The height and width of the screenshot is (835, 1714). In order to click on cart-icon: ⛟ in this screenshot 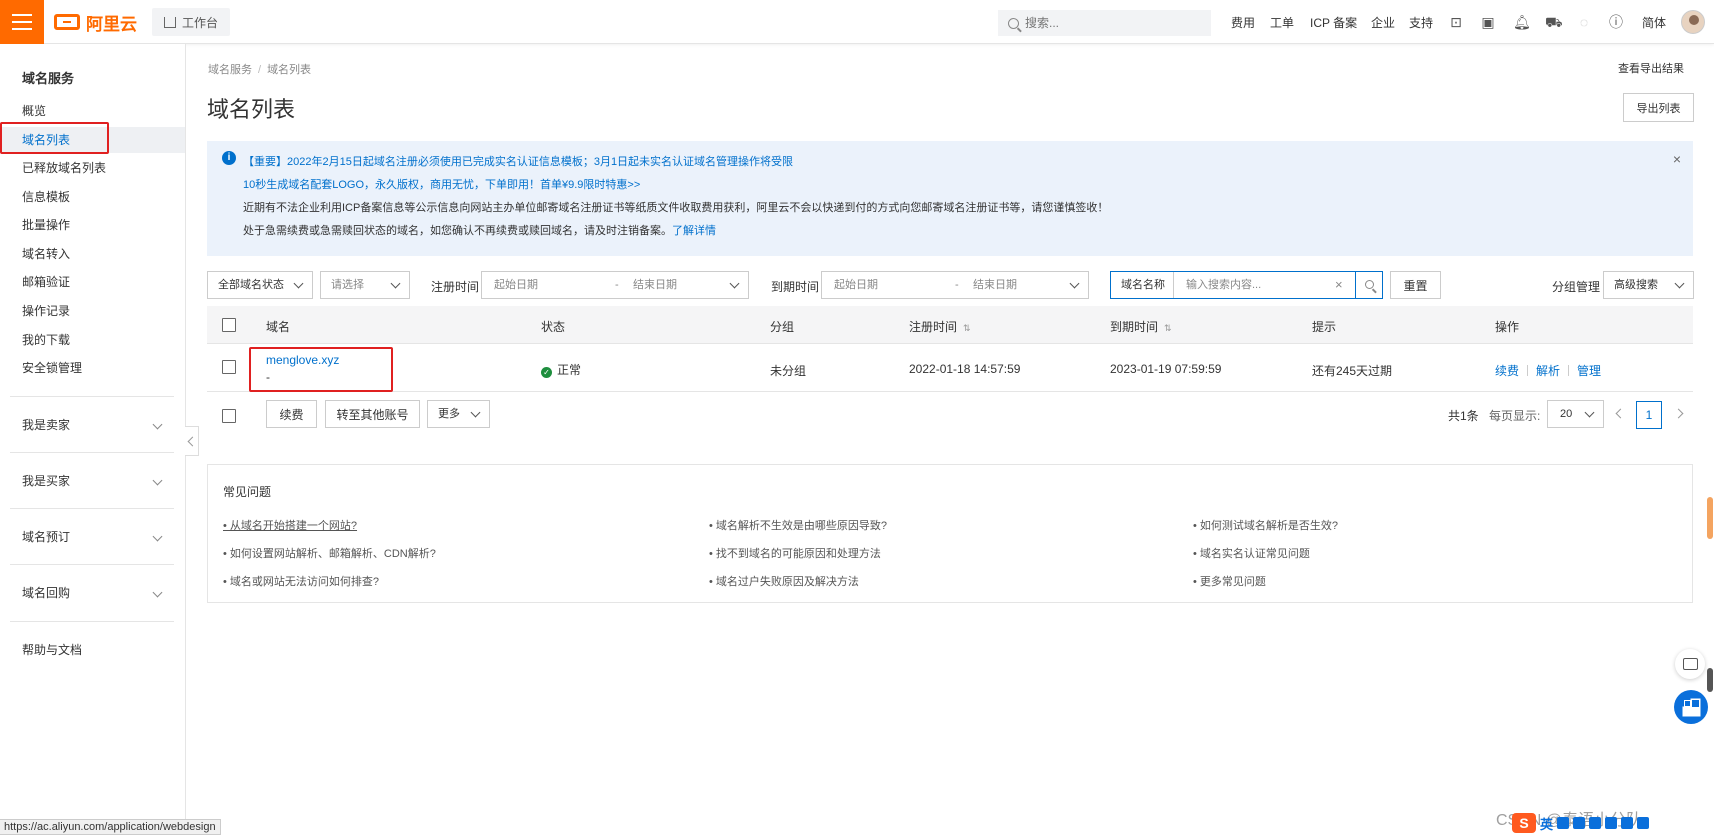, I will do `click(1554, 22)`.